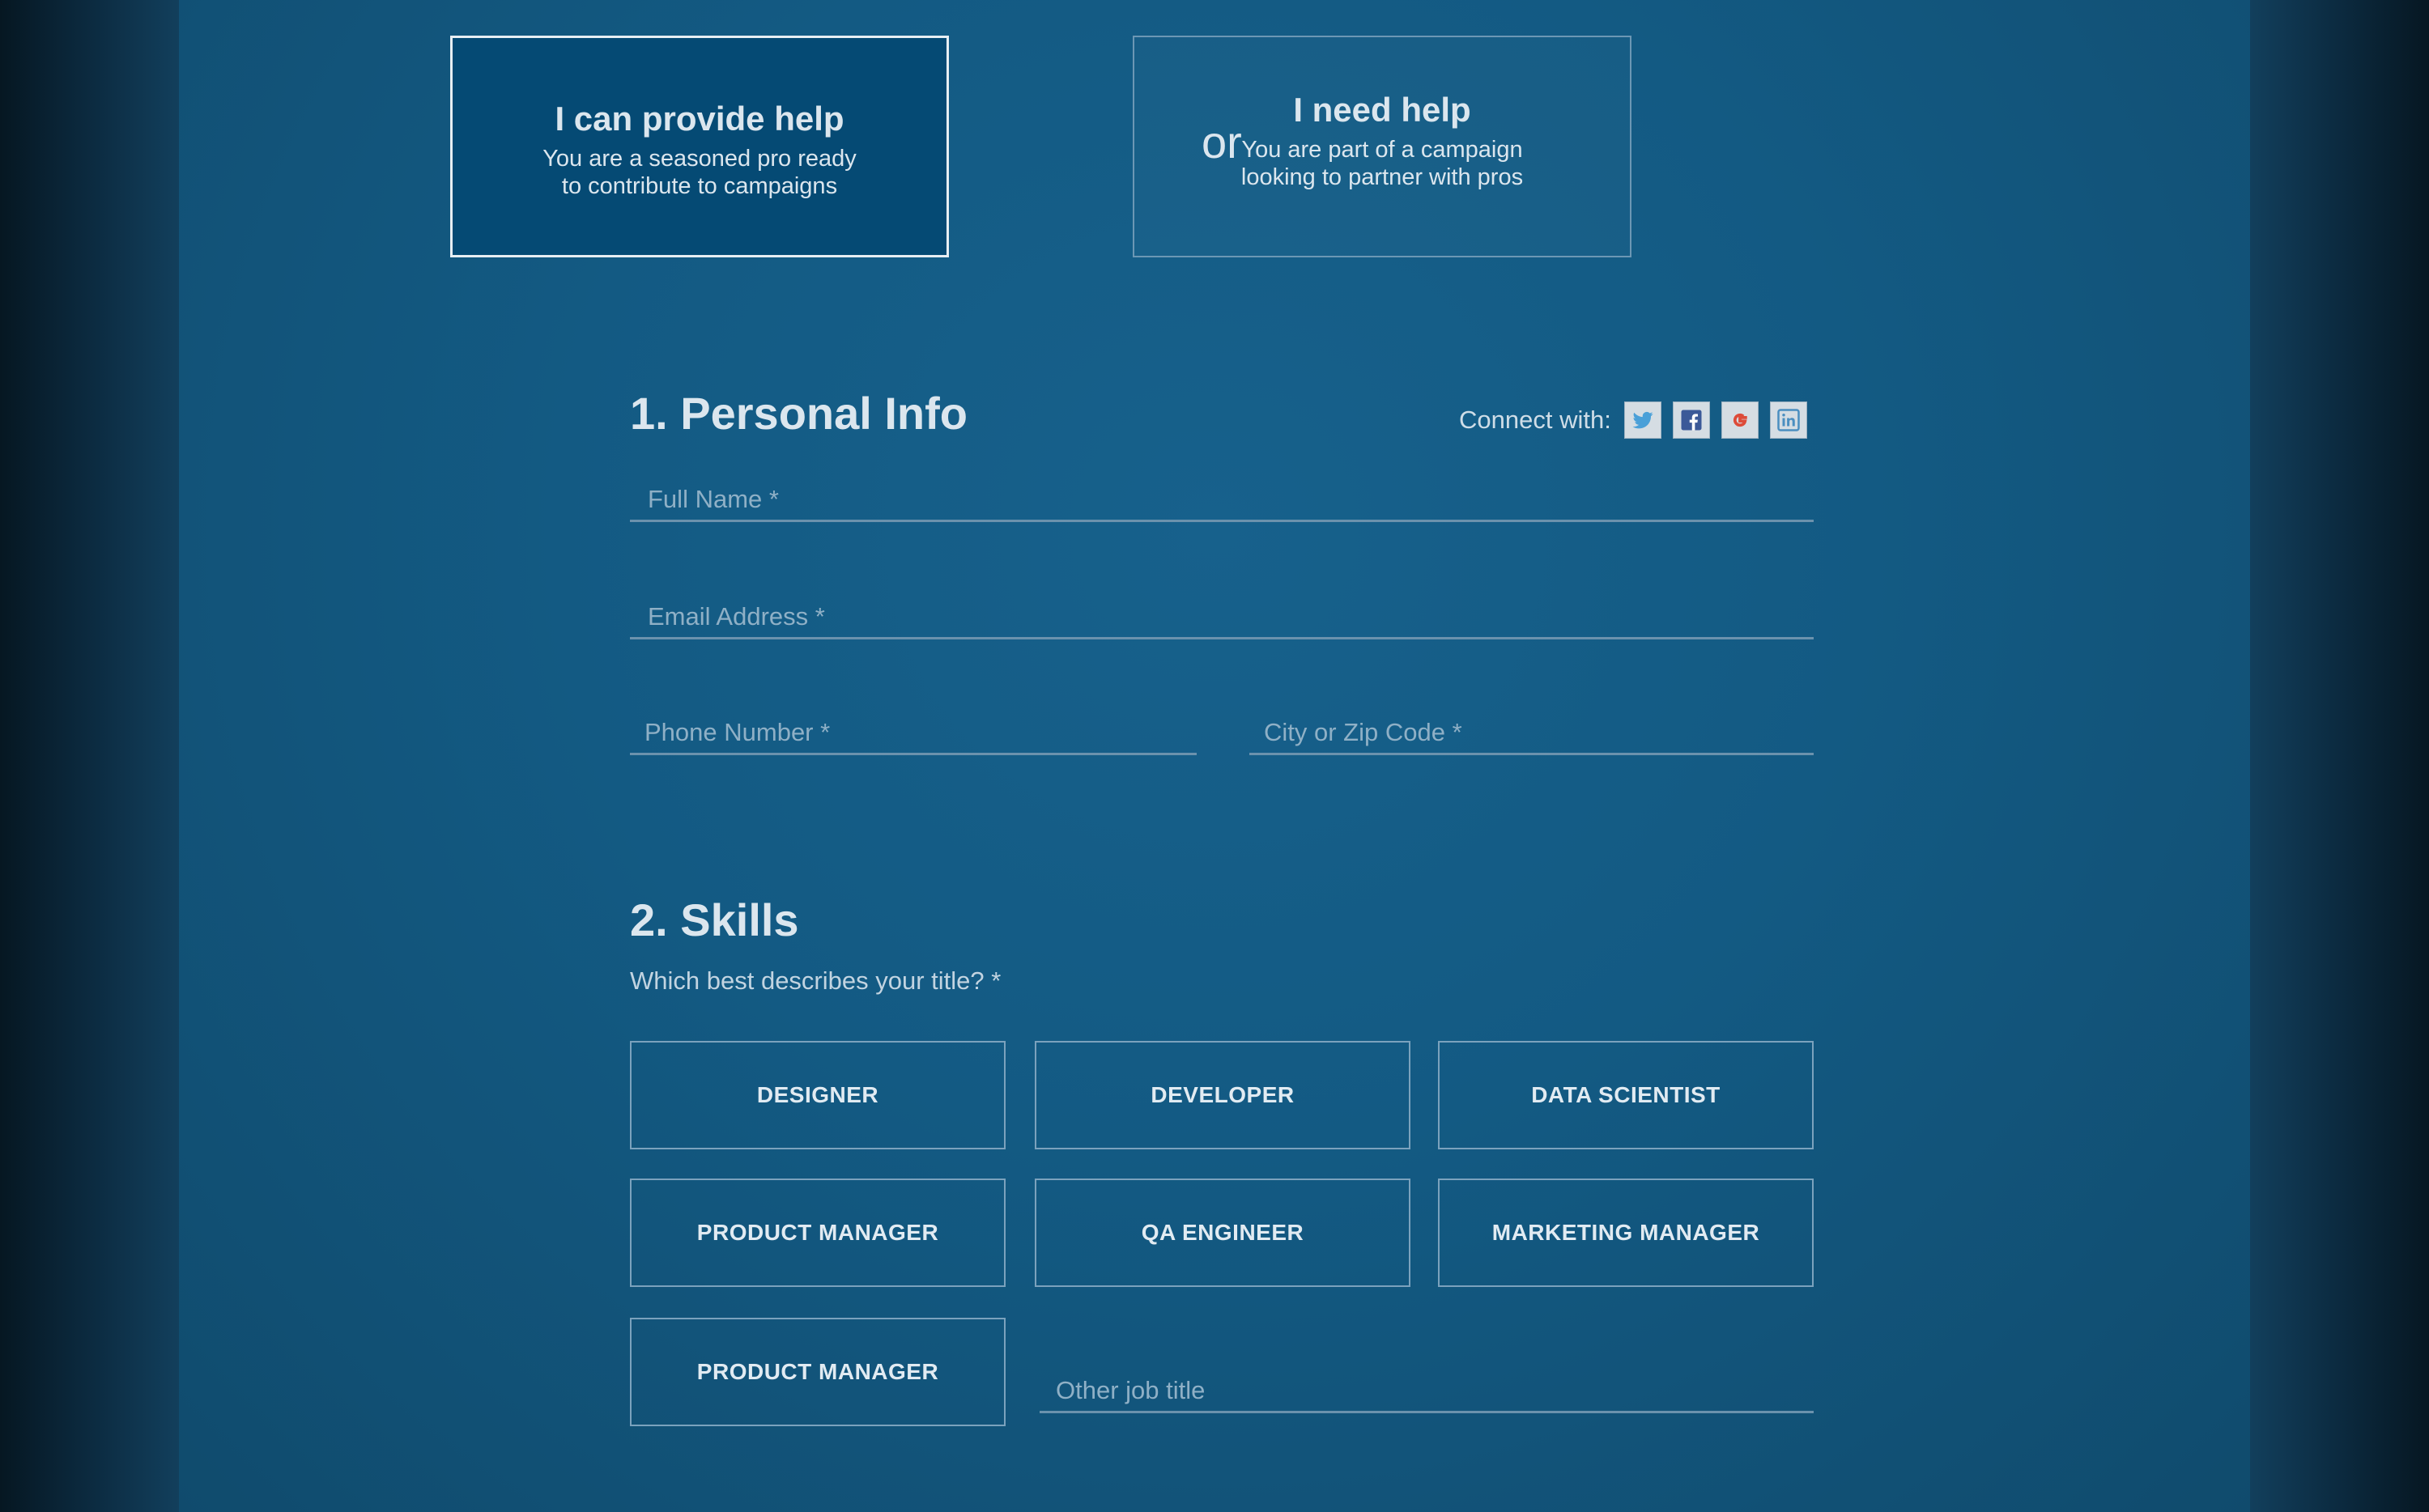  I want to click on job-option-qa-engineer: QA ENGINEER, so click(1222, 1233).